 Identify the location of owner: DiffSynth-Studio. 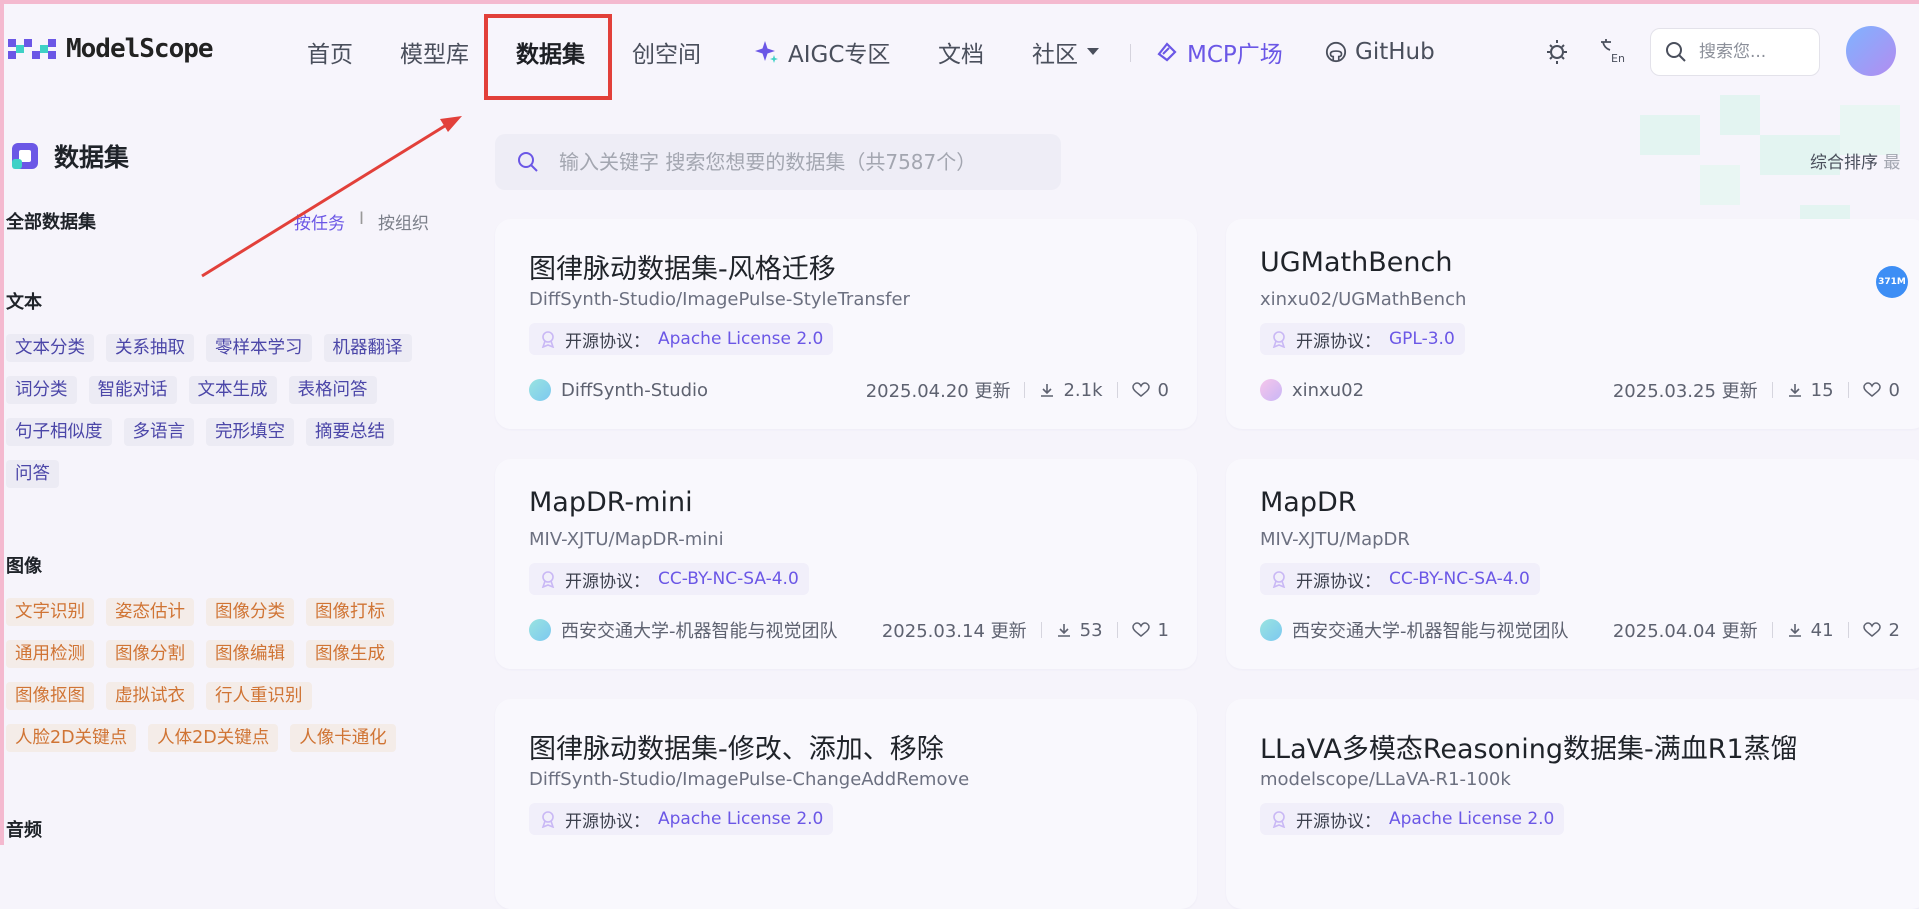
(618, 390).